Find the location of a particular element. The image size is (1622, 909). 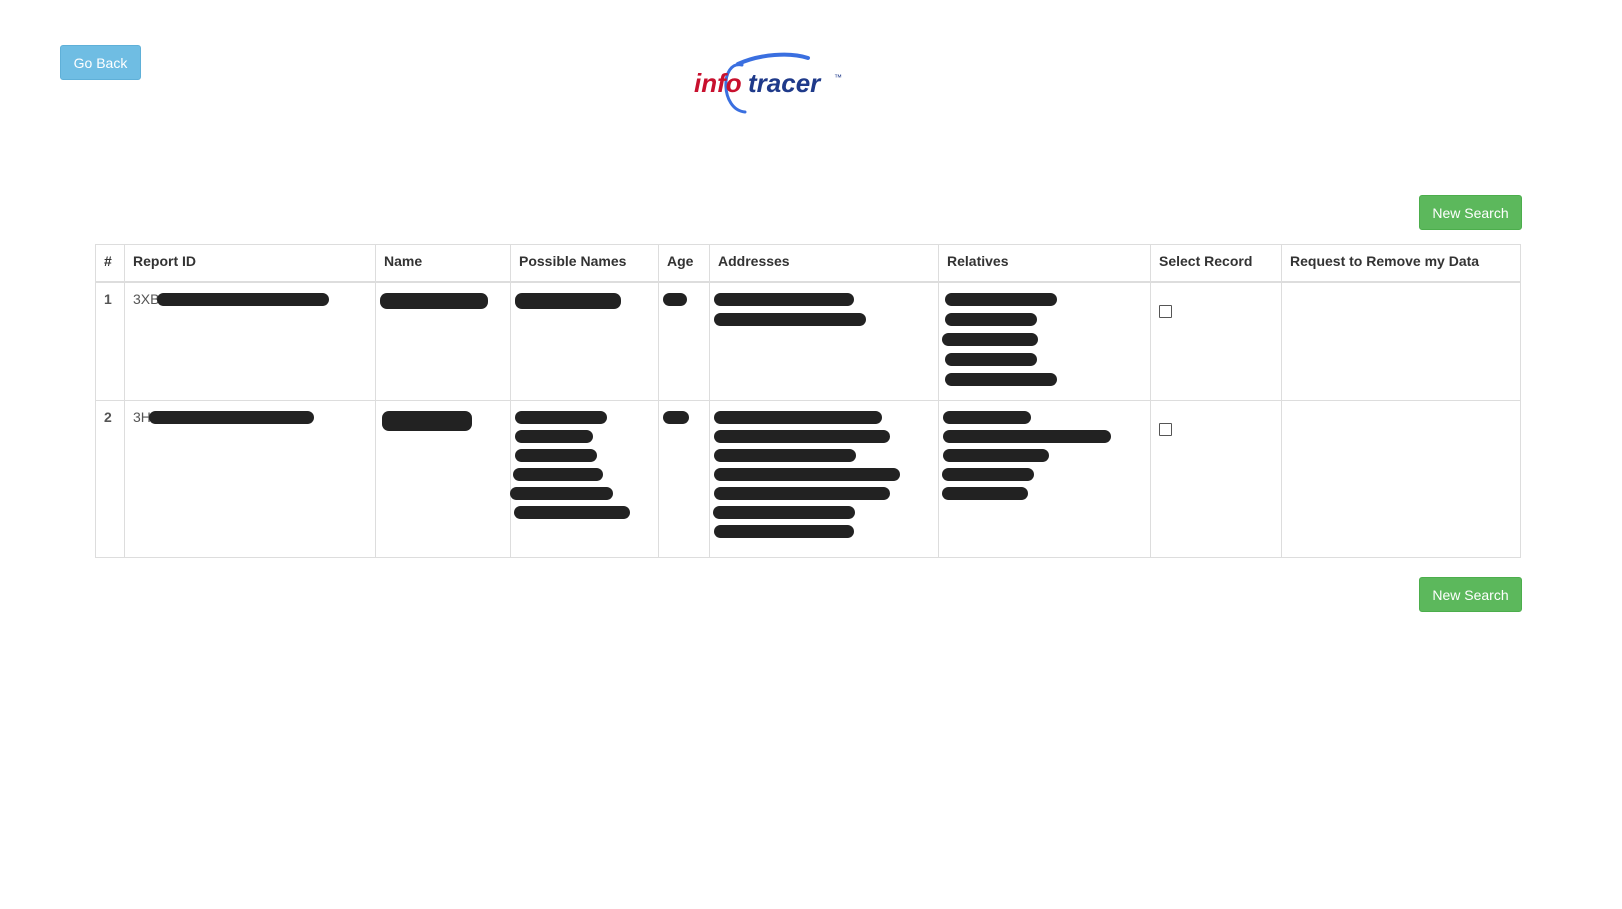

col-header-possible-names: Possible Names is located at coordinates (584, 263).